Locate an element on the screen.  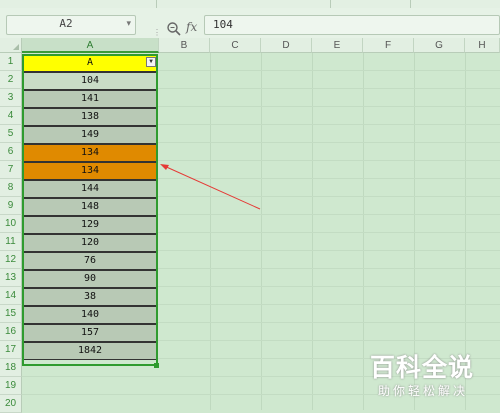
header-label: A is located at coordinates (90, 62).